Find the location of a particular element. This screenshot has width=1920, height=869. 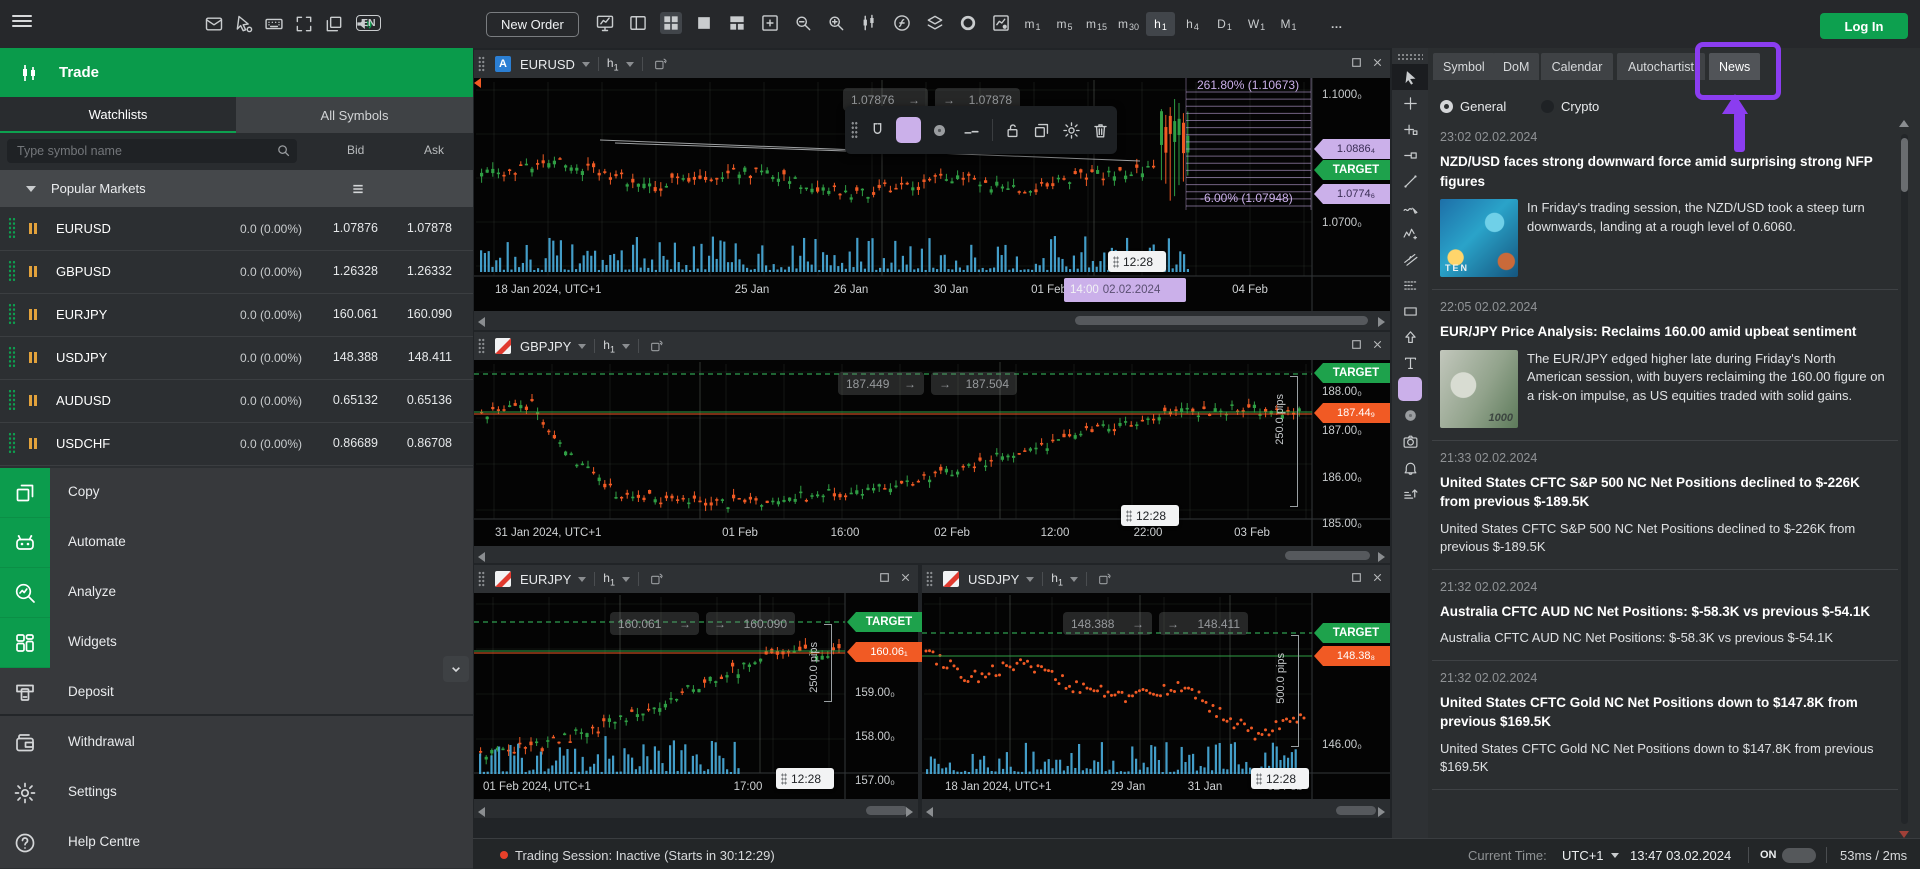

sidebar-item-widgets: Widgets is located at coordinates (236, 643).